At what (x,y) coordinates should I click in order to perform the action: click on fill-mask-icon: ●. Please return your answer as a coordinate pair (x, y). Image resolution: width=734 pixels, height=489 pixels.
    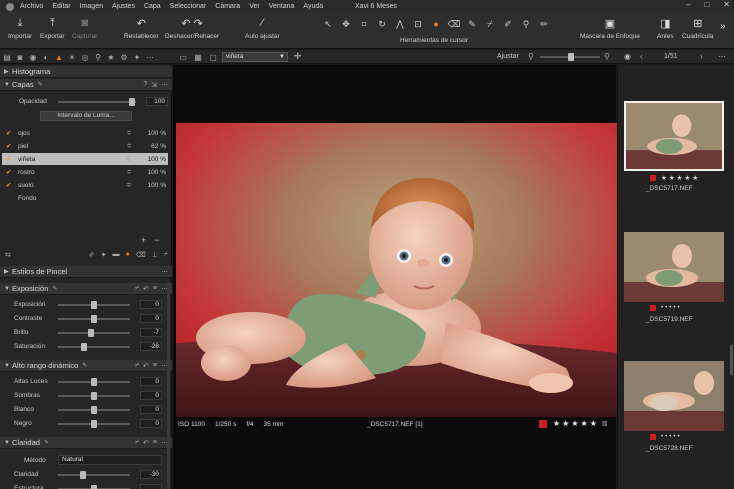
    Looking at the image, I should click on (128, 255).